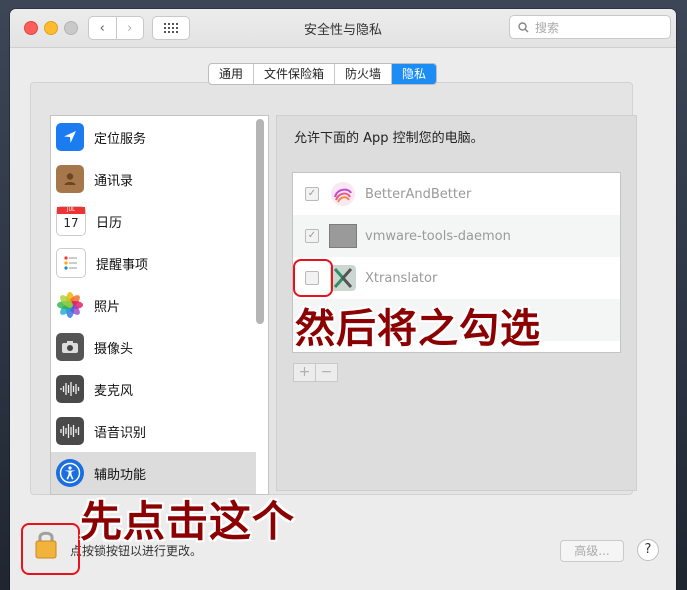 Image resolution: width=687 pixels, height=590 pixels. Describe the element at coordinates (71, 210) in the screenshot. I see `calendar-month-text: JUL` at that location.